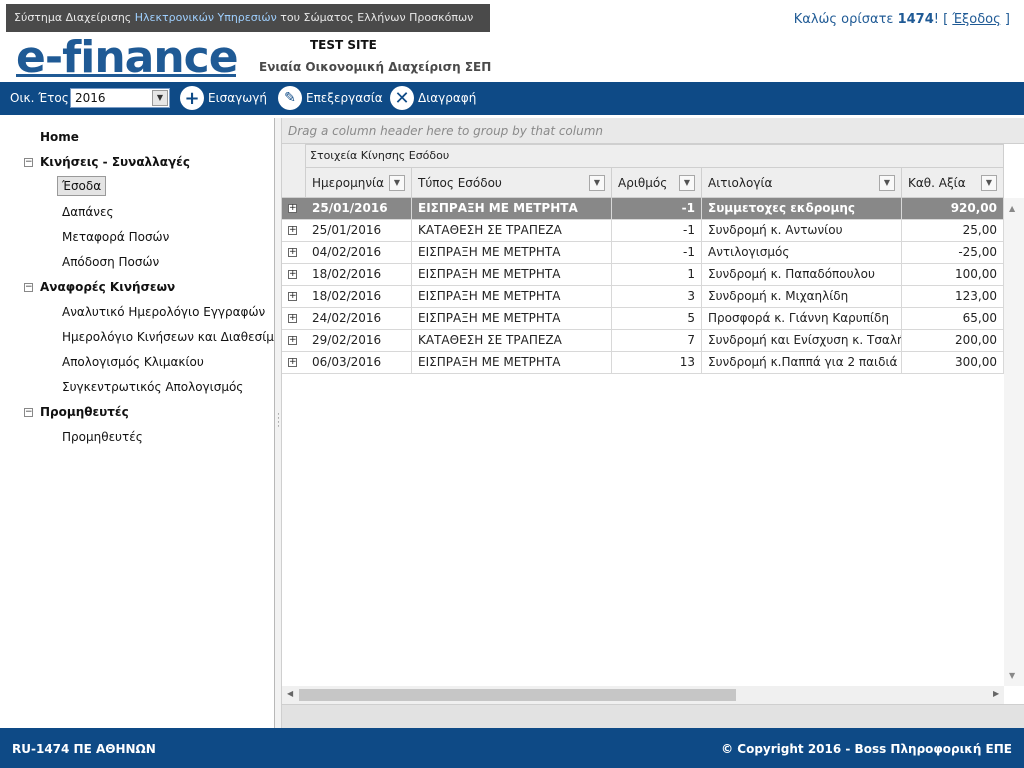 The width and height of the screenshot is (1024, 768). Describe the element at coordinates (802, 319) in the screenshot. I see `table-cell-reason: Προσφορά κ. Γιάννη Καρυπίδη` at that location.